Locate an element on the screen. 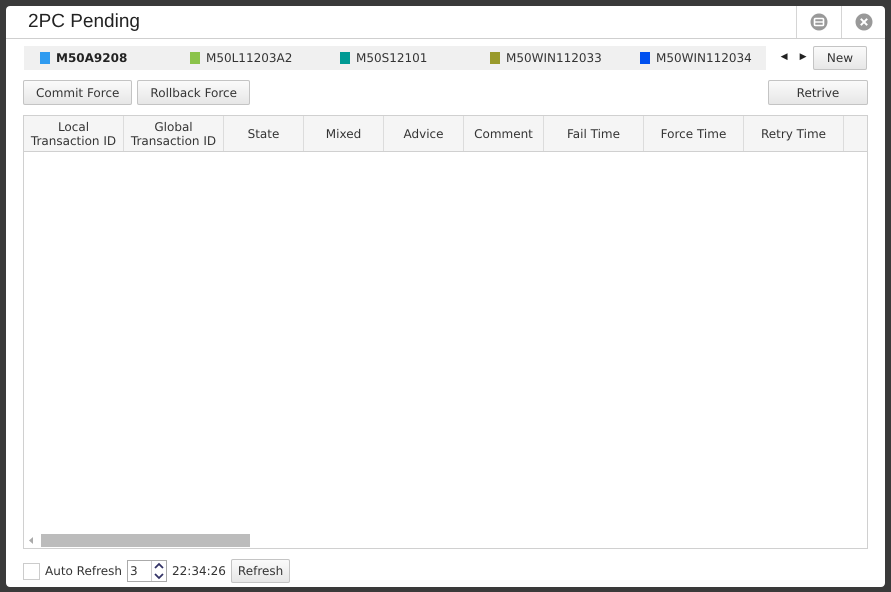 The width and height of the screenshot is (891, 592). column-header: Mixed is located at coordinates (344, 133).